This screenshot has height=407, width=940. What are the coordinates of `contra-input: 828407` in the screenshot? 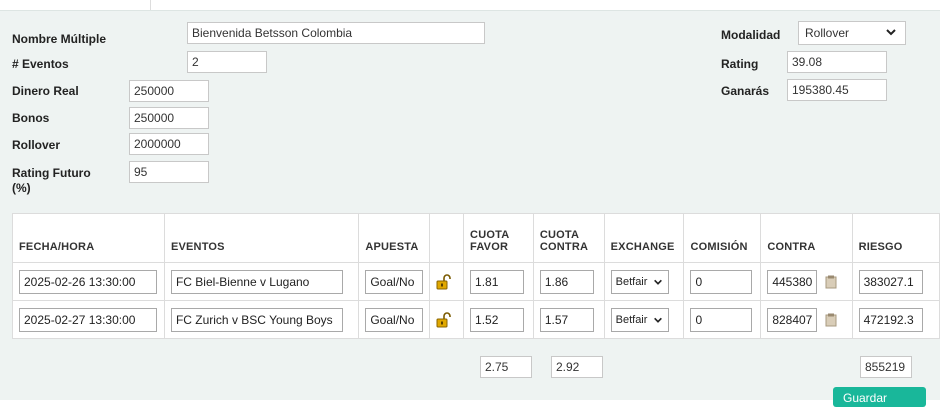 It's located at (792, 319).